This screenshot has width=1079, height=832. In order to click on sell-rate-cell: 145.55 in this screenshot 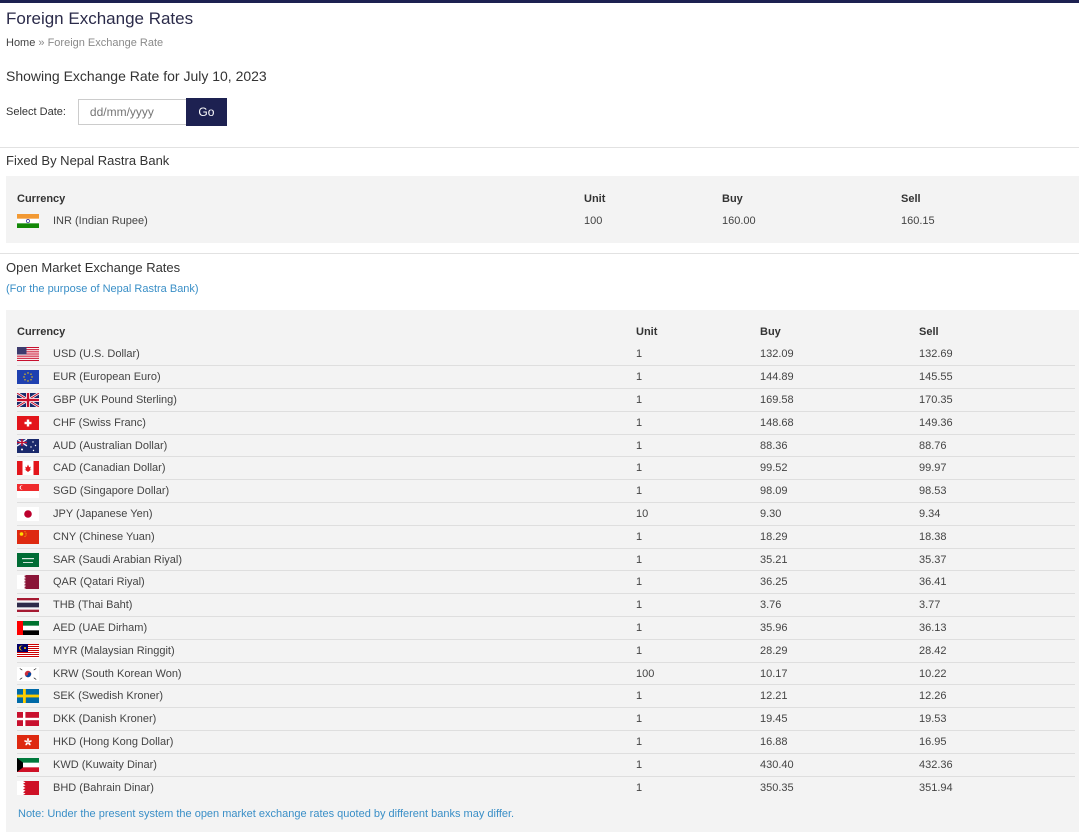, I will do `click(936, 377)`.